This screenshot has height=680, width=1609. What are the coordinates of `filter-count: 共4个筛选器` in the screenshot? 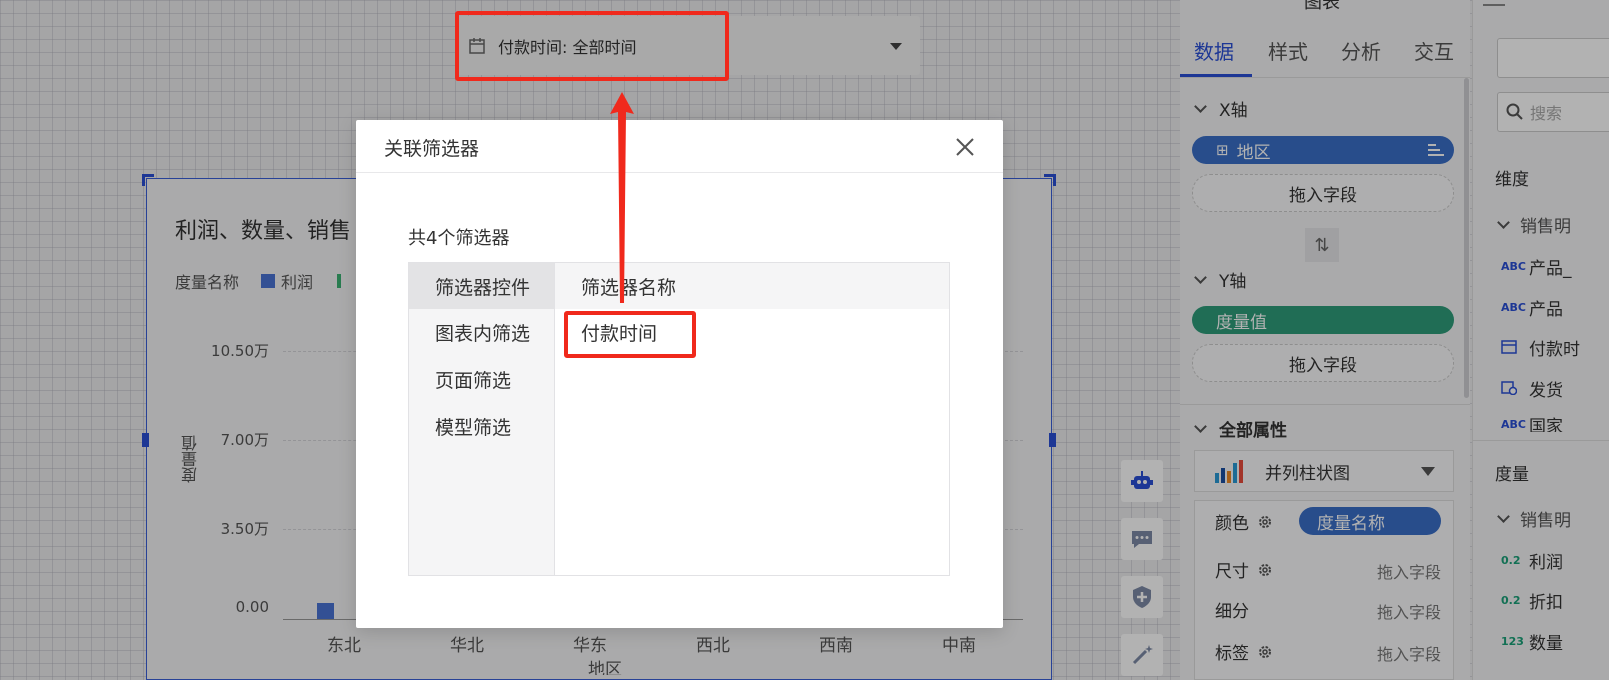 It's located at (459, 238).